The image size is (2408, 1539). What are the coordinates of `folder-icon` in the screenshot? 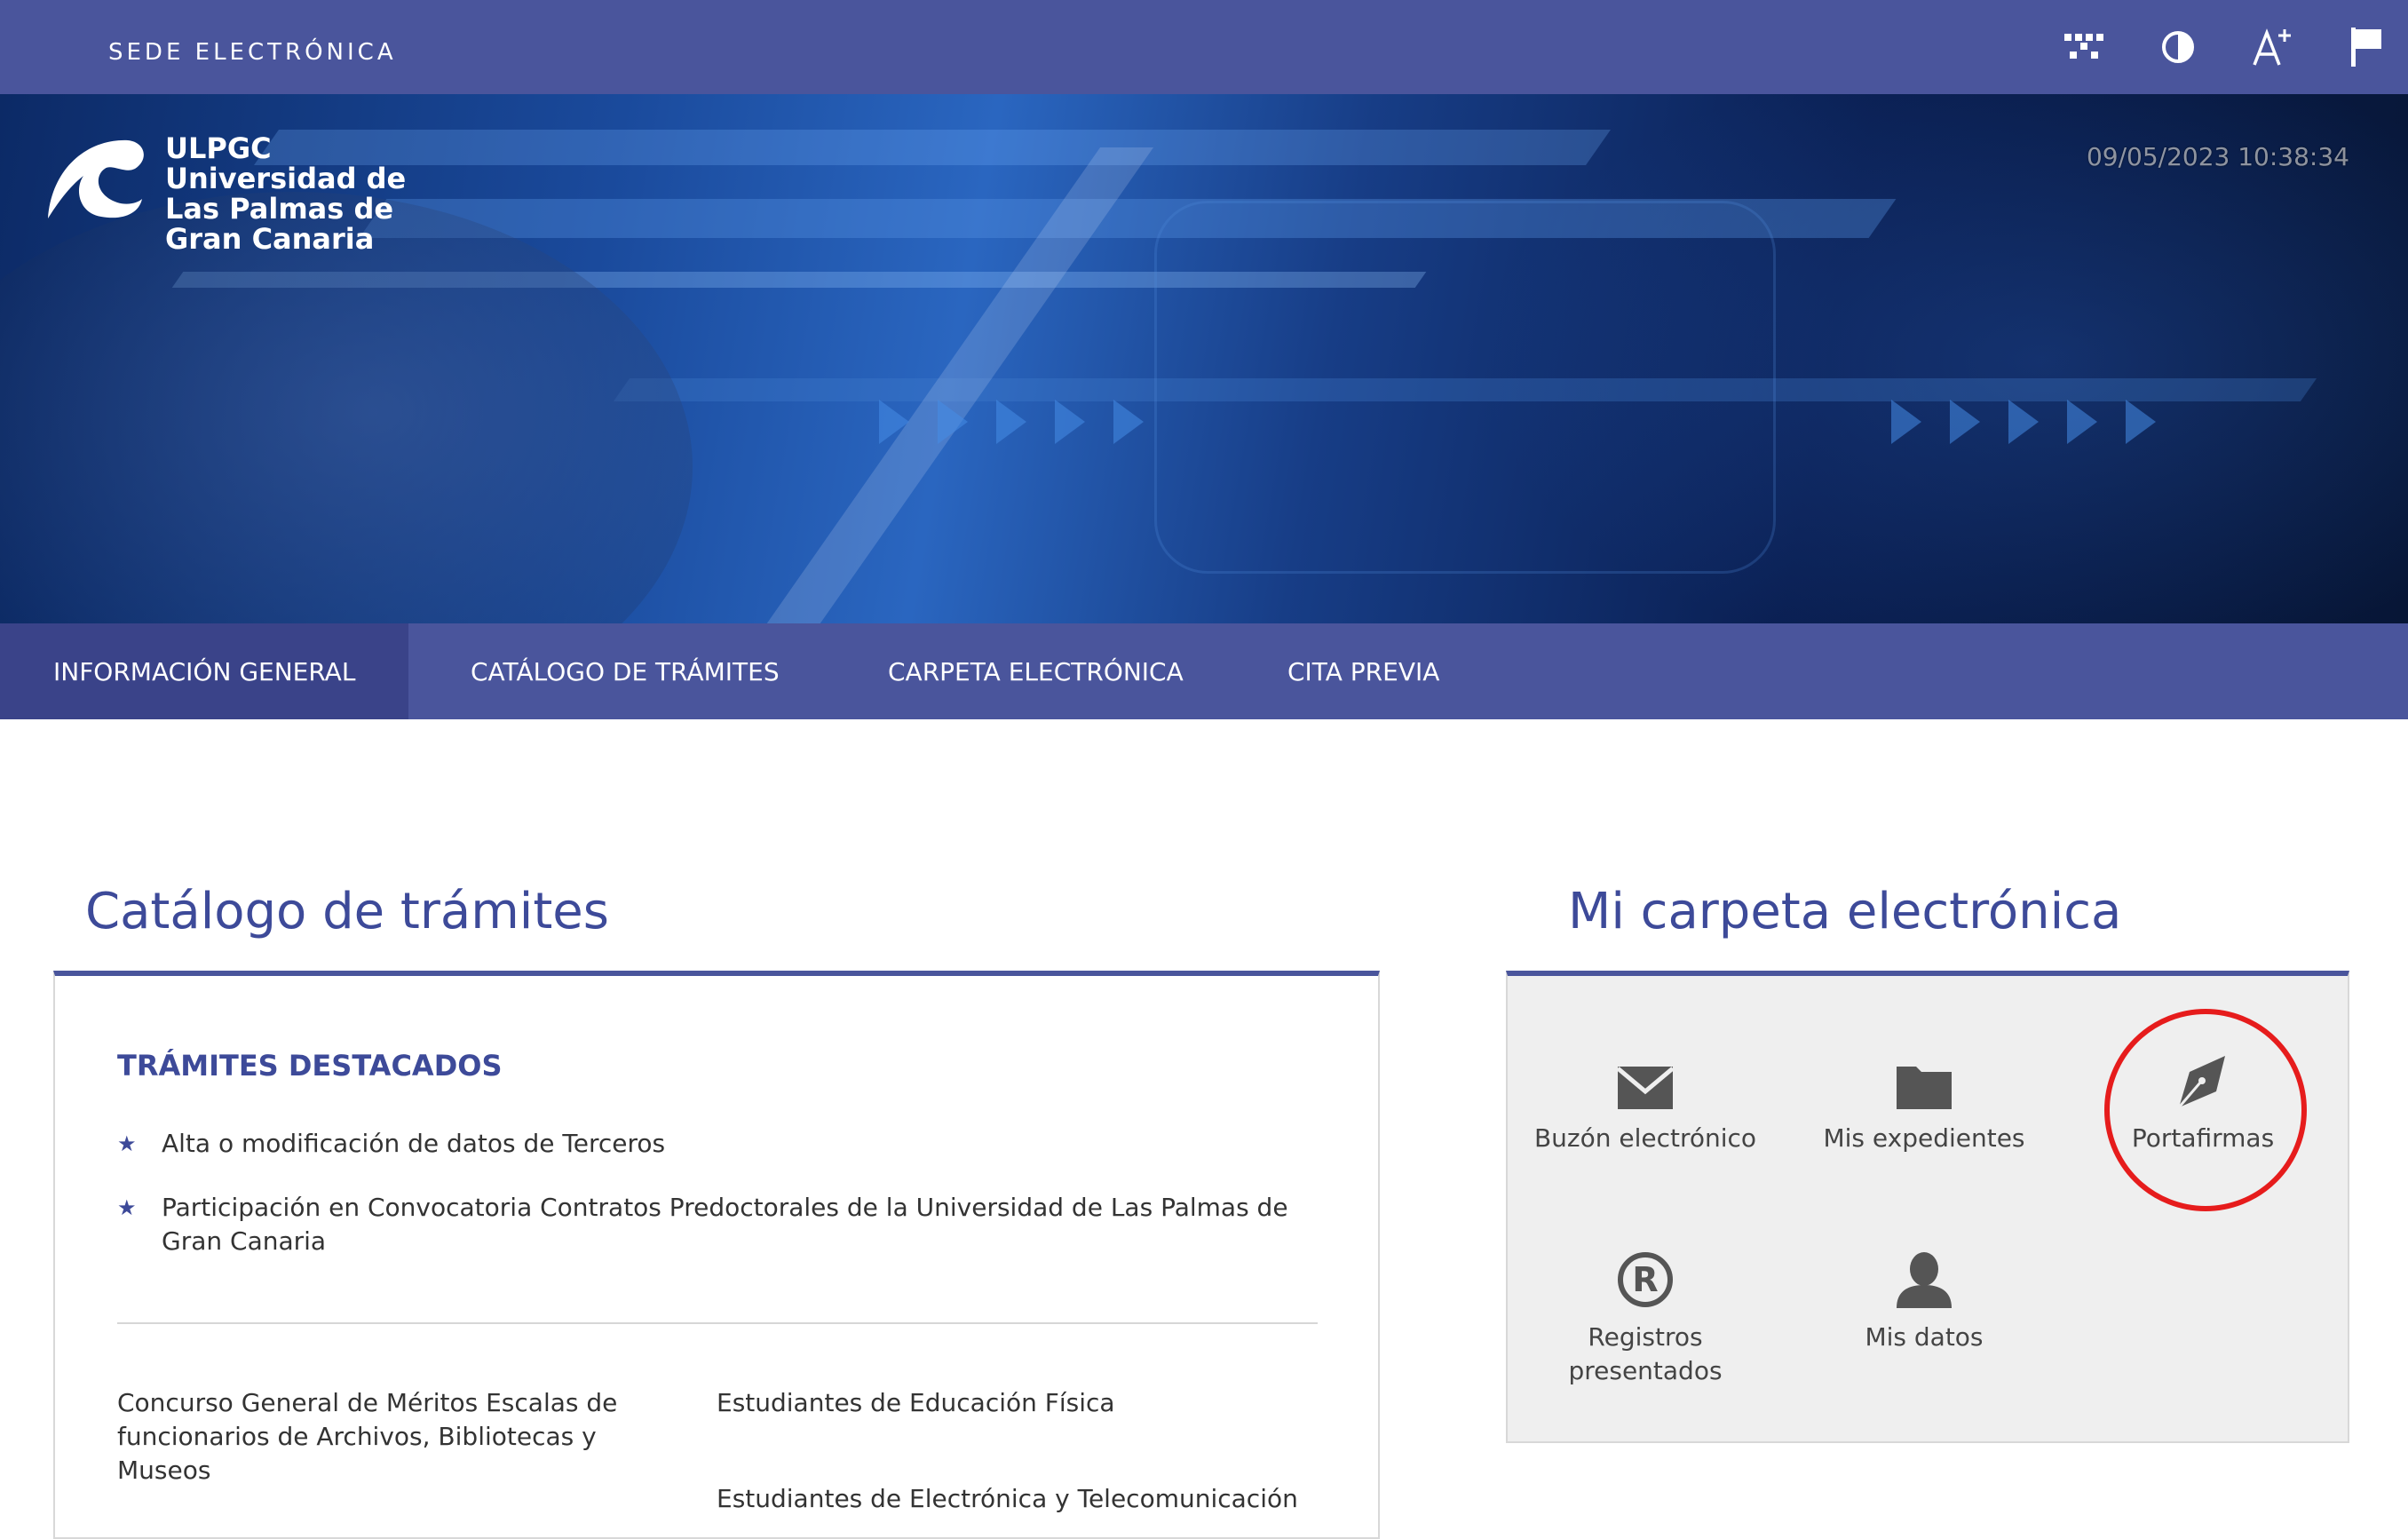 It's located at (1924, 1078).